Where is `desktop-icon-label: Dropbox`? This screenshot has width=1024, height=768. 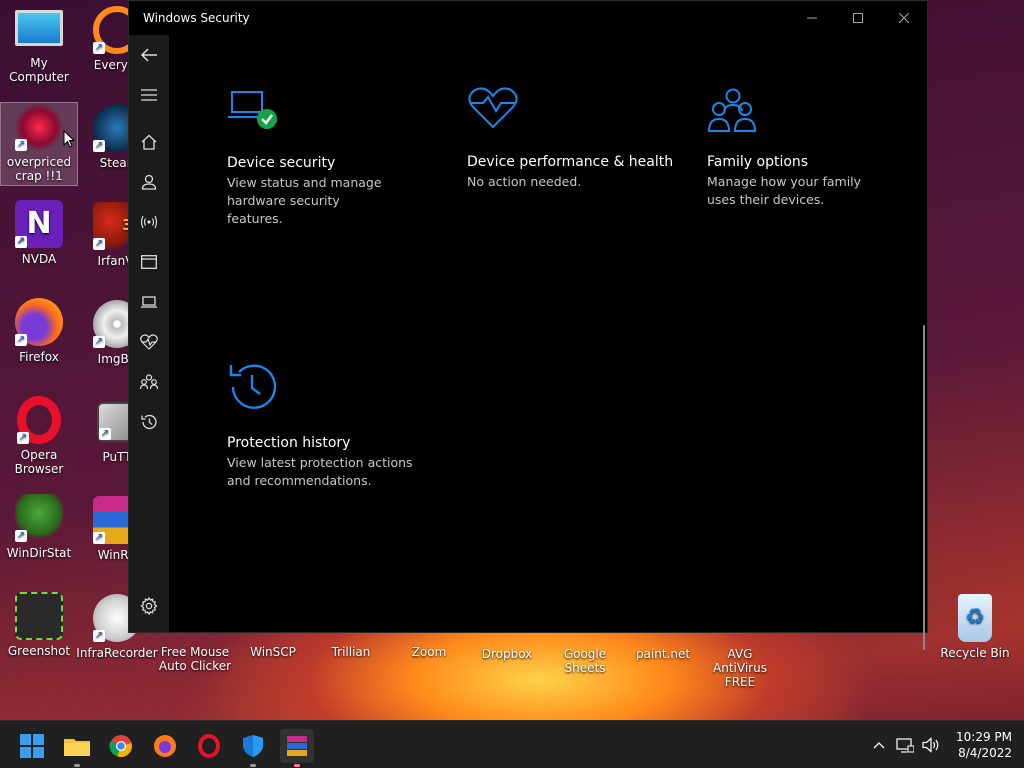
desktop-icon-label: Dropbox is located at coordinates (507, 654).